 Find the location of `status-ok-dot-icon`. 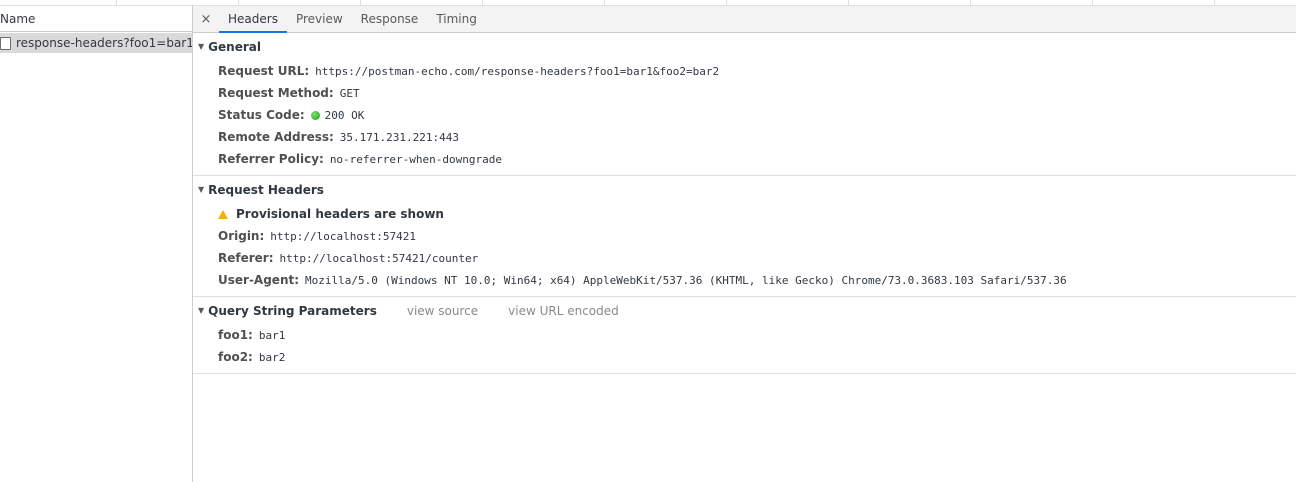

status-ok-dot-icon is located at coordinates (315, 115).